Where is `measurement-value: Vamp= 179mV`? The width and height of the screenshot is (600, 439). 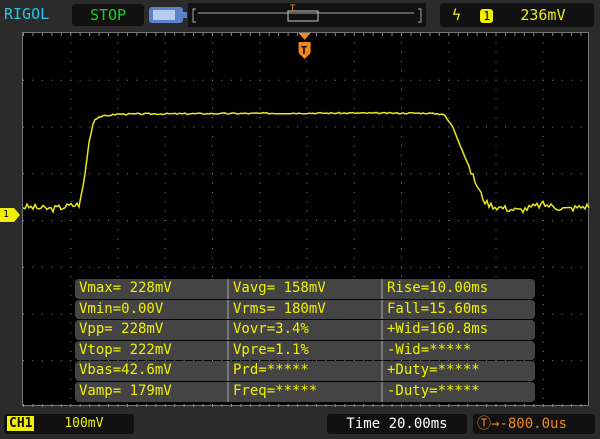 measurement-value: Vamp= 179mV is located at coordinates (125, 390).